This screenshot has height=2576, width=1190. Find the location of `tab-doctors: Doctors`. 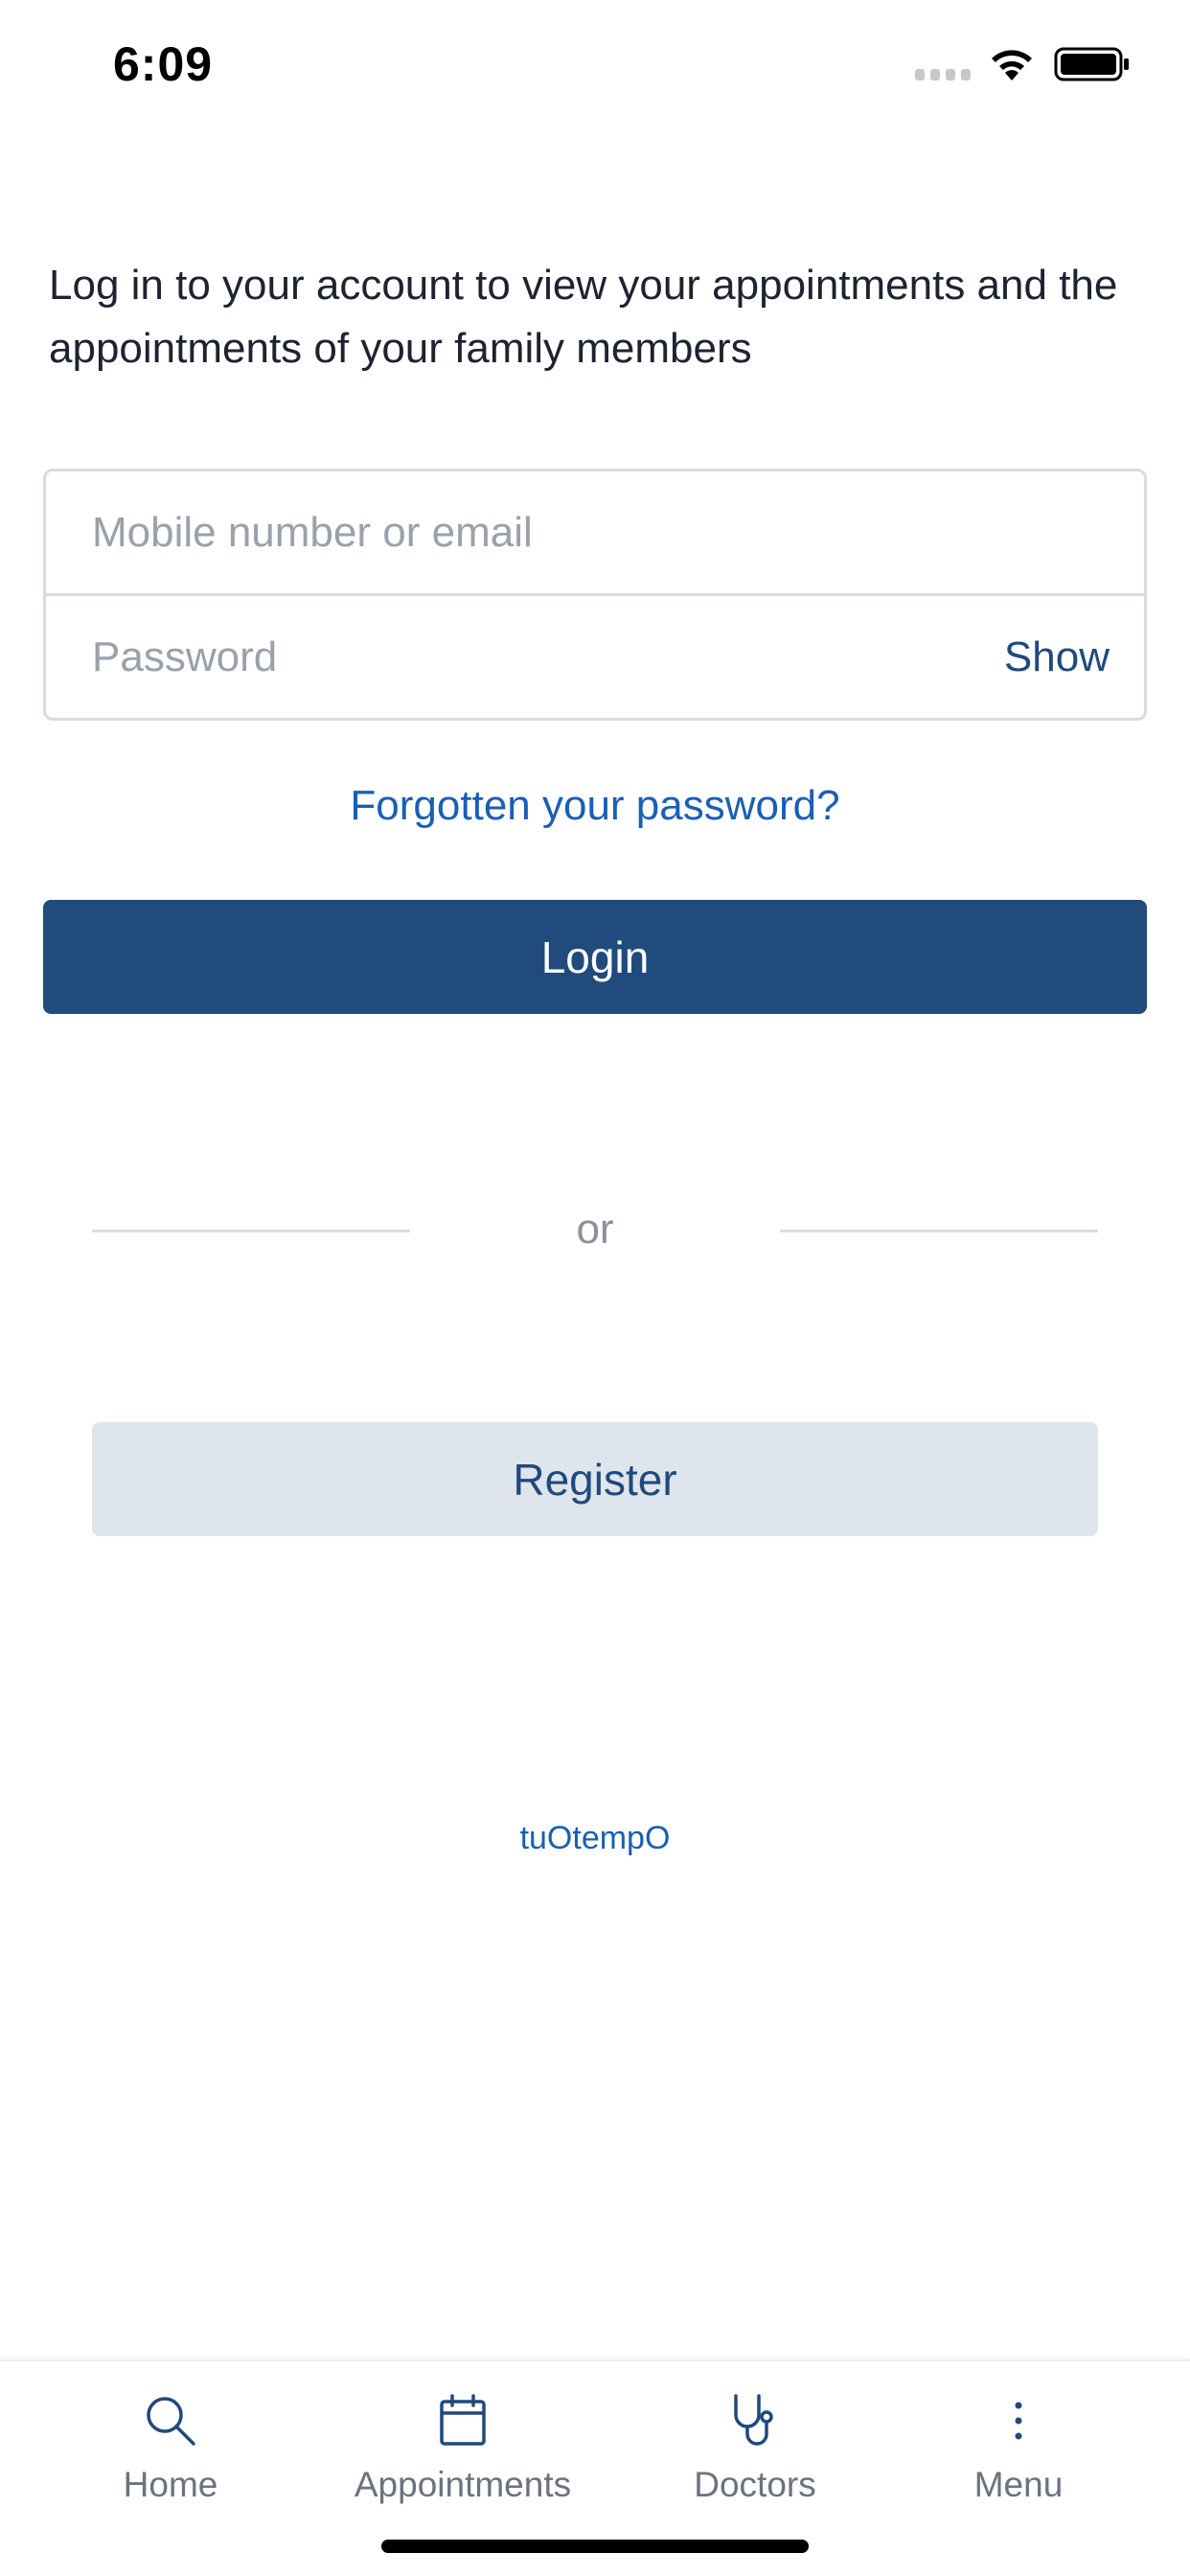

tab-doctors: Doctors is located at coordinates (755, 2442).